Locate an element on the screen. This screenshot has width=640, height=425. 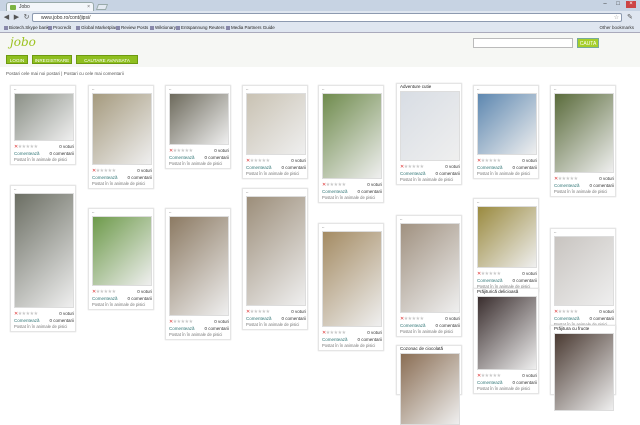
close-window-icon: × is located at coordinates (631, 4).